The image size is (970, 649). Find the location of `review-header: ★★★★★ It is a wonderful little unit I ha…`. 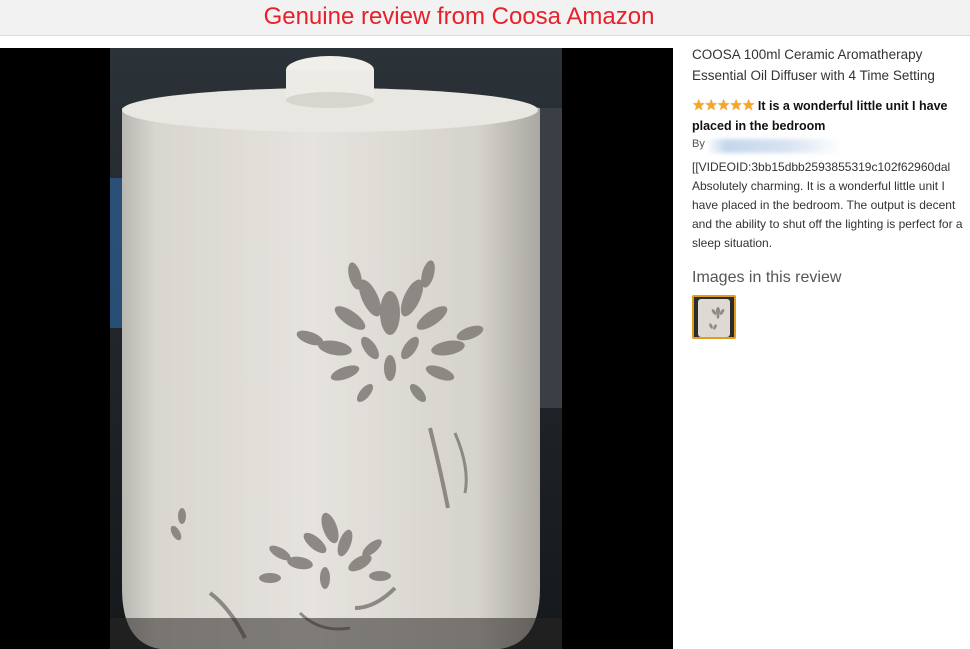

review-header: ★★★★★ It is a wonderful little unit I ha… is located at coordinates (831, 116).